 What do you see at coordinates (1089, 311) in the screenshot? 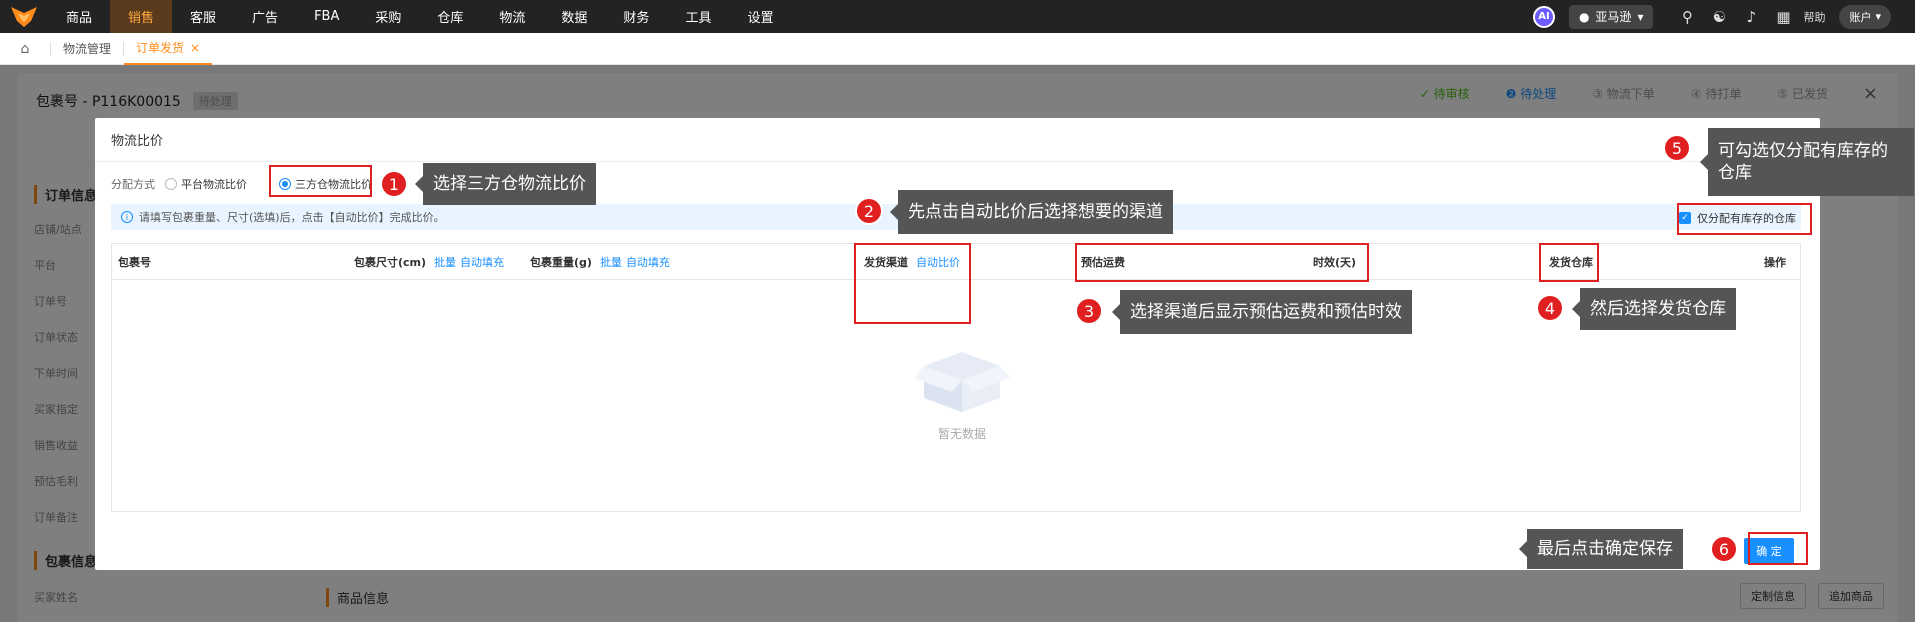
I see `annotation-number: 3` at bounding box center [1089, 311].